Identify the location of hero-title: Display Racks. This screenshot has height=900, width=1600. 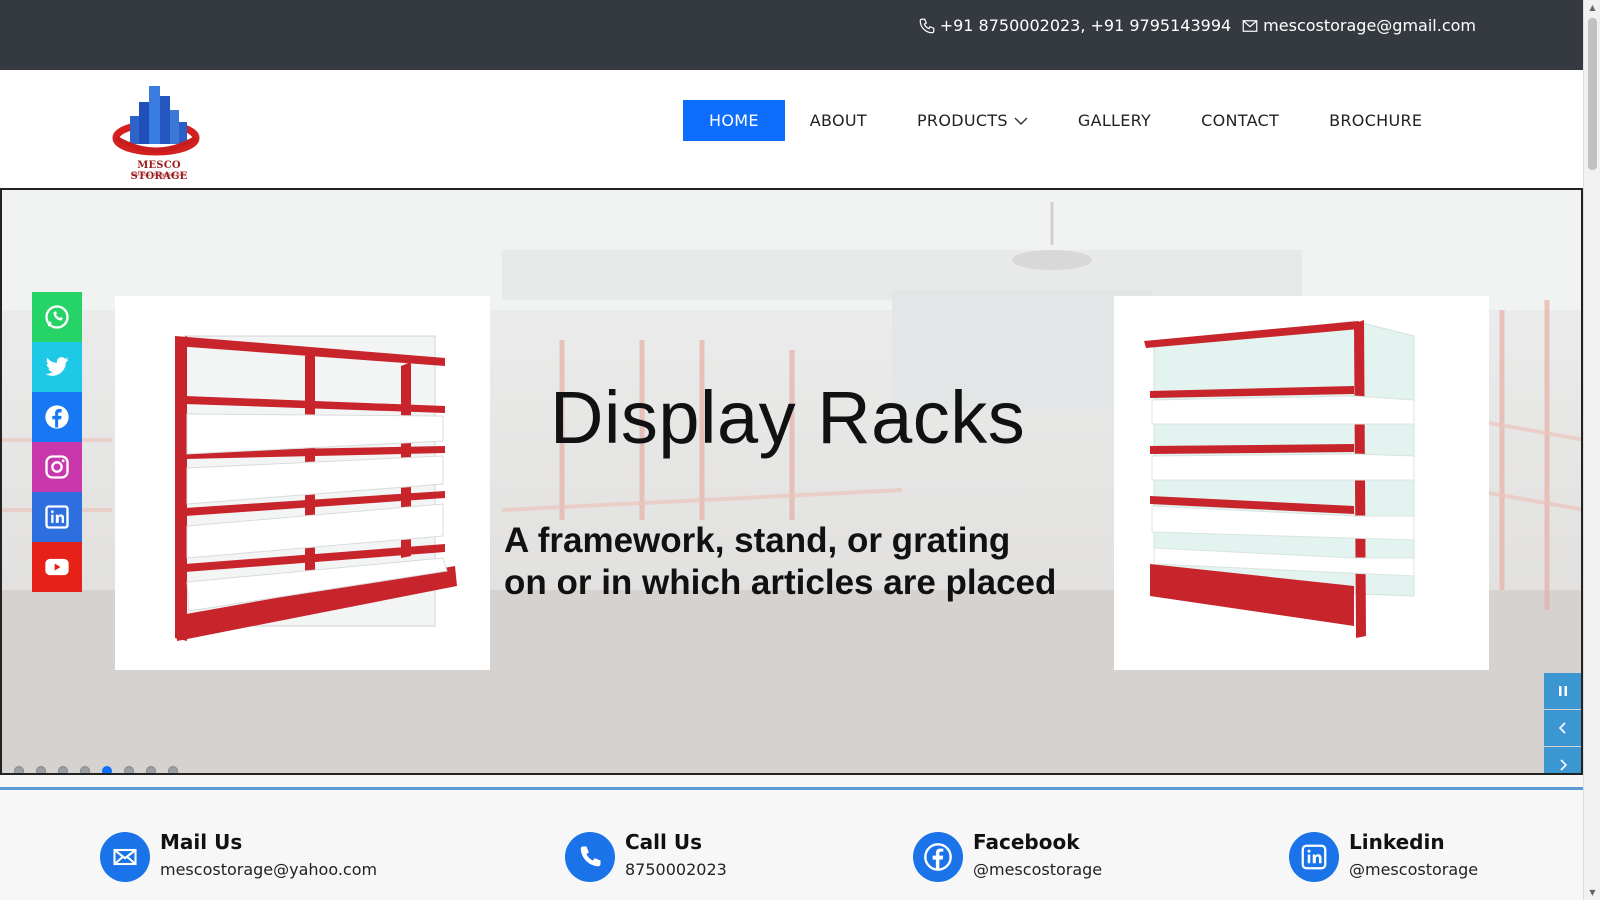
(788, 417).